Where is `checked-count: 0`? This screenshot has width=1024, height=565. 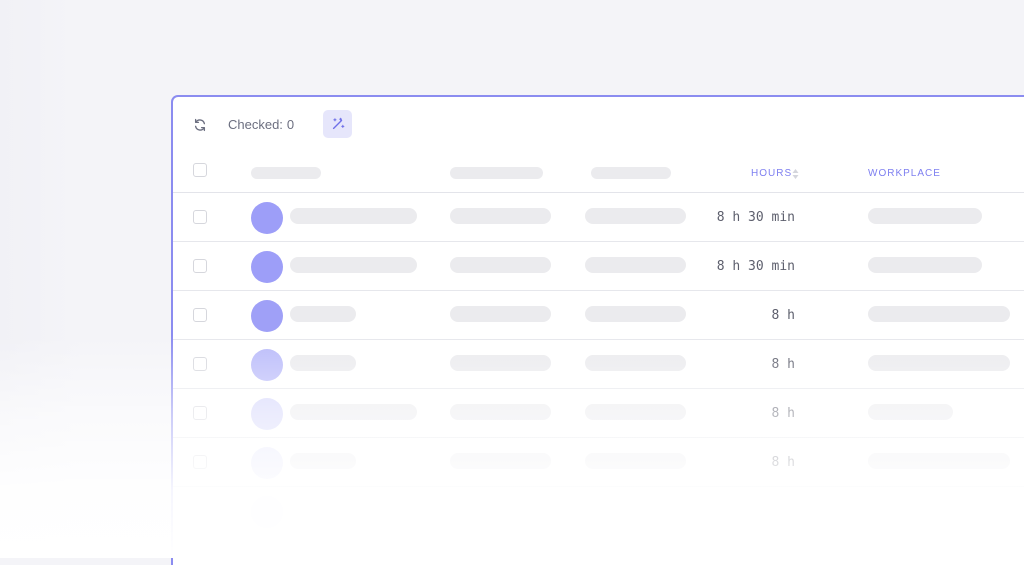
checked-count: 0 is located at coordinates (290, 124).